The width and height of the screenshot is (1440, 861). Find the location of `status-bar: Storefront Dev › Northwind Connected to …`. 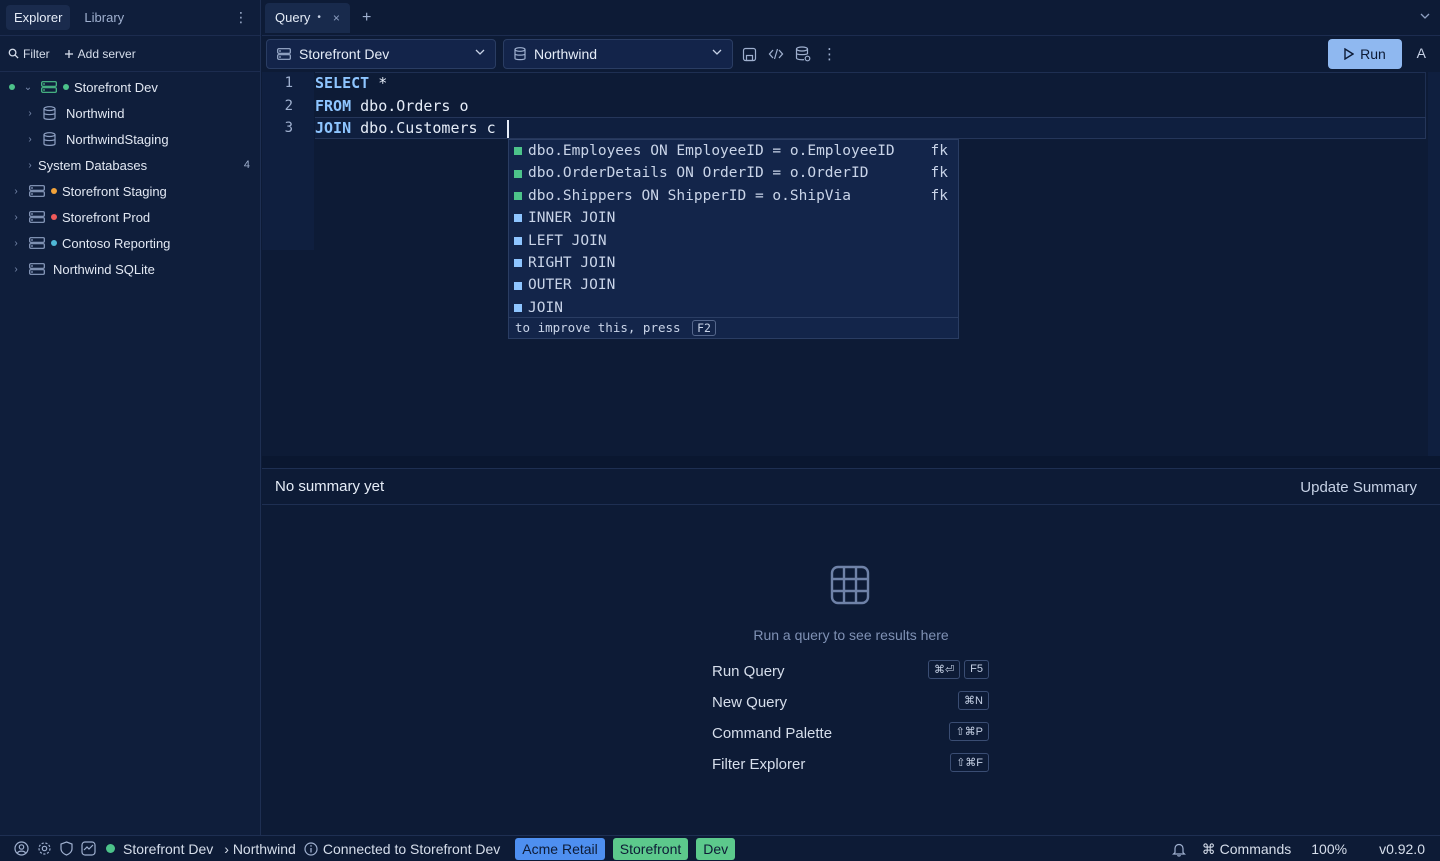

status-bar: Storefront Dev › Northwind Connected to … is located at coordinates (720, 848).